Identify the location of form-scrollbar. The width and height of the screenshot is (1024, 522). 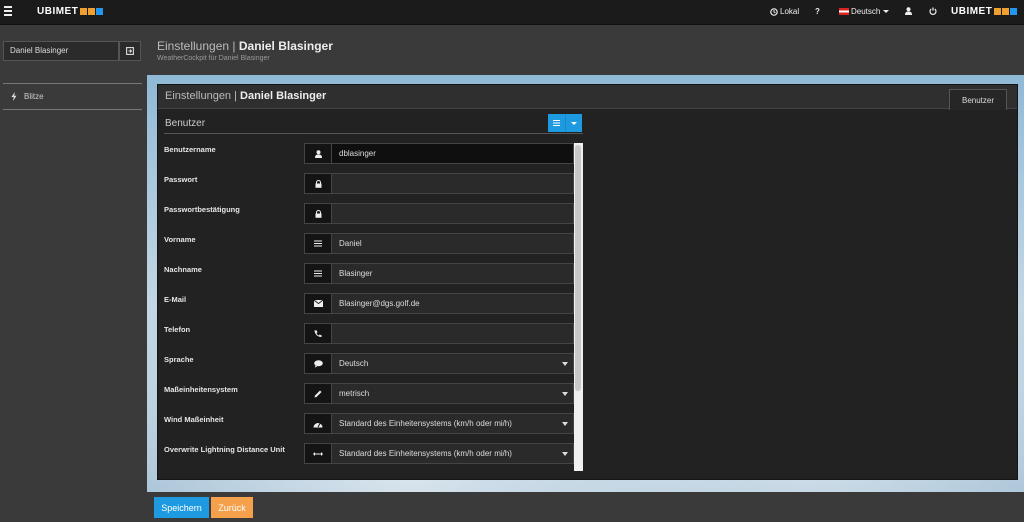
(578, 307).